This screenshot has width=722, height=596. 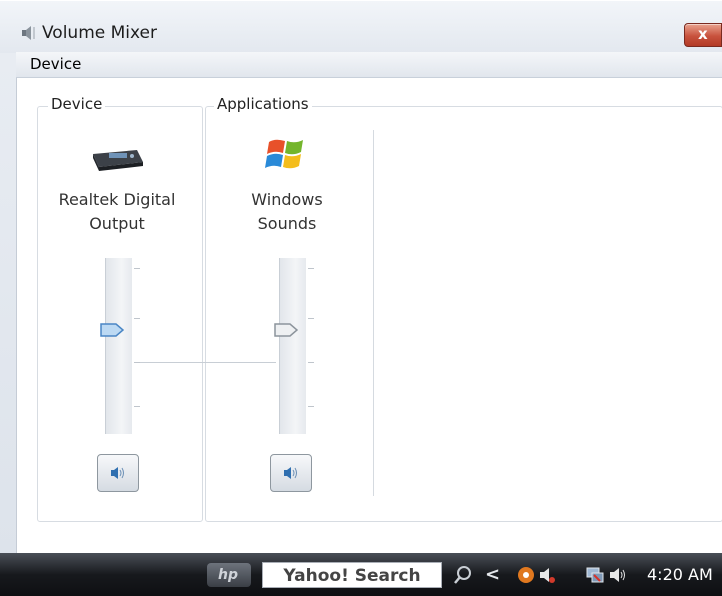 I want to click on hp-logo-icon: hp, so click(x=228, y=575).